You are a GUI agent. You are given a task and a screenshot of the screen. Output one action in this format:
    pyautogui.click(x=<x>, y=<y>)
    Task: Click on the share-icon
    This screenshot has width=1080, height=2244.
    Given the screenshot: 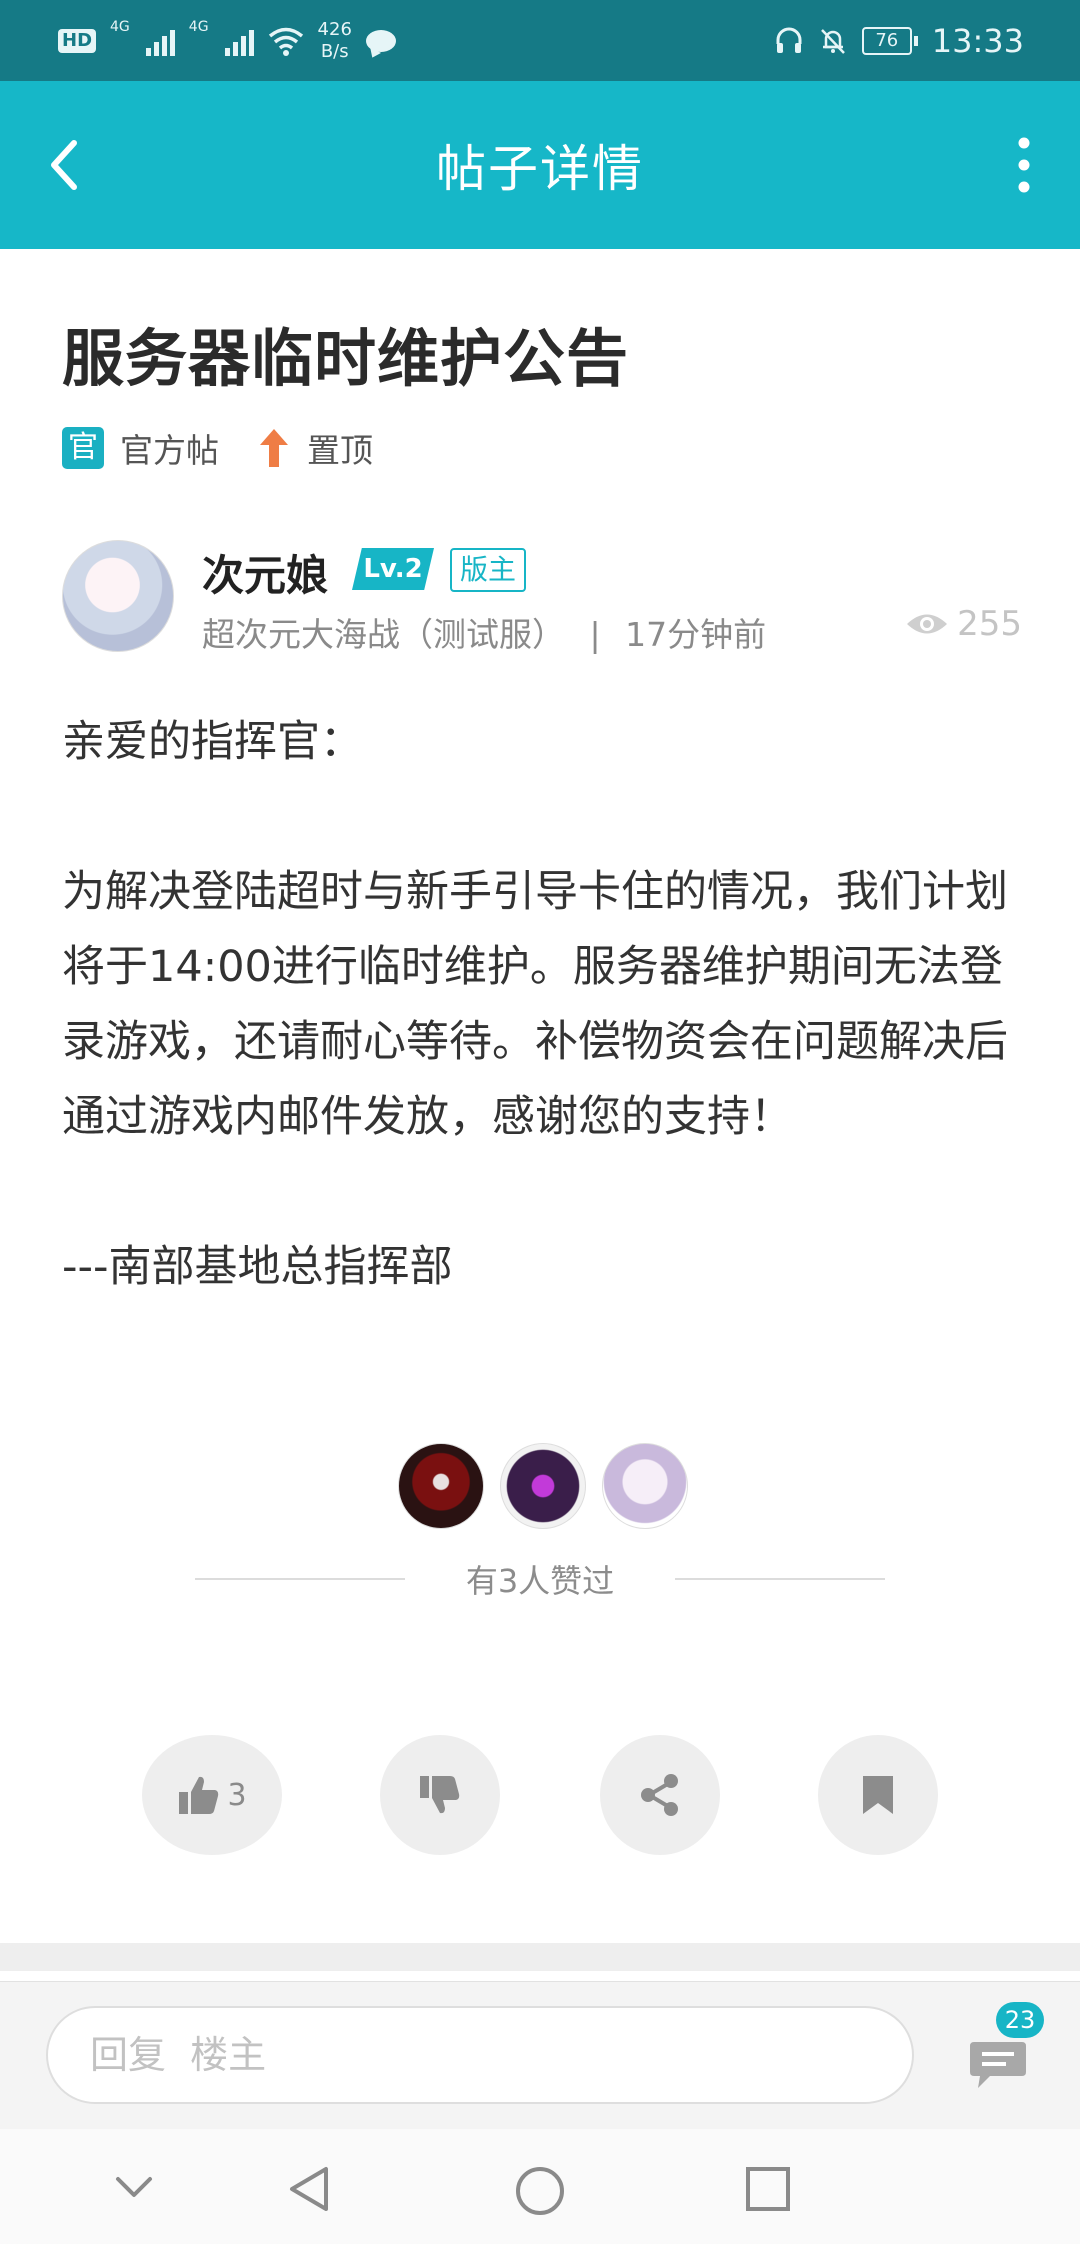 What is the action you would take?
    pyautogui.click(x=659, y=1795)
    